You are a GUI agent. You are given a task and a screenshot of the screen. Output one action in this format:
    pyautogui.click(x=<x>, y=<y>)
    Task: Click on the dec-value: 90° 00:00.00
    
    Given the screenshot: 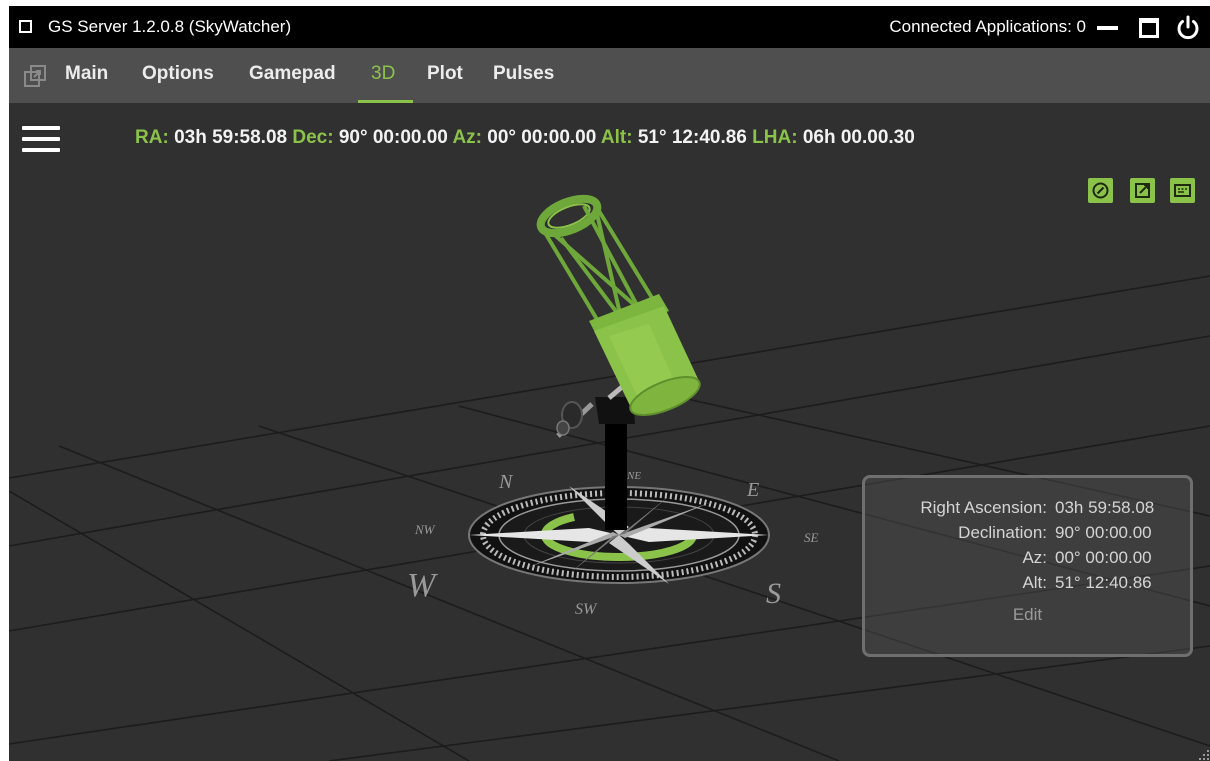 What is the action you would take?
    pyautogui.click(x=393, y=137)
    